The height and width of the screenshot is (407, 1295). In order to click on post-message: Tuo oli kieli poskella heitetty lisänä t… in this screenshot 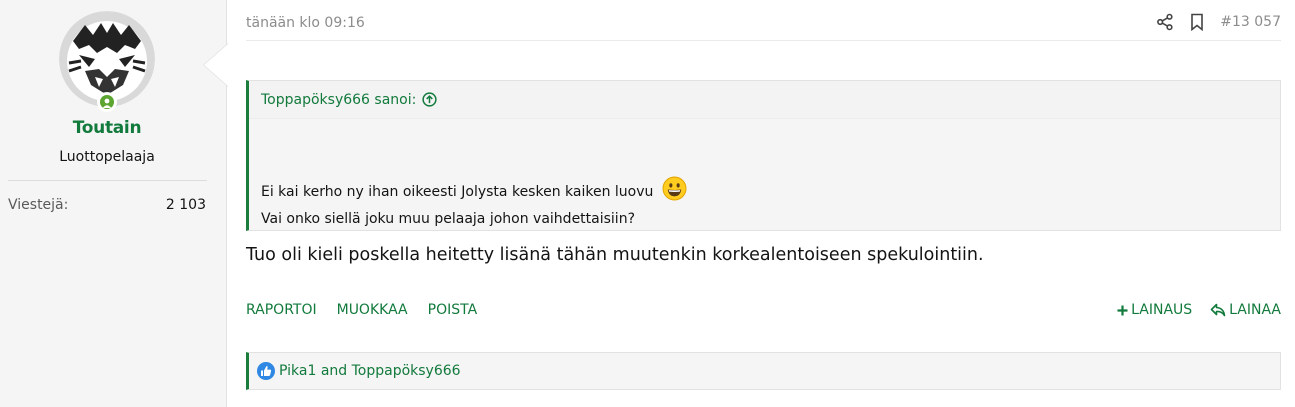, I will do `click(615, 255)`.